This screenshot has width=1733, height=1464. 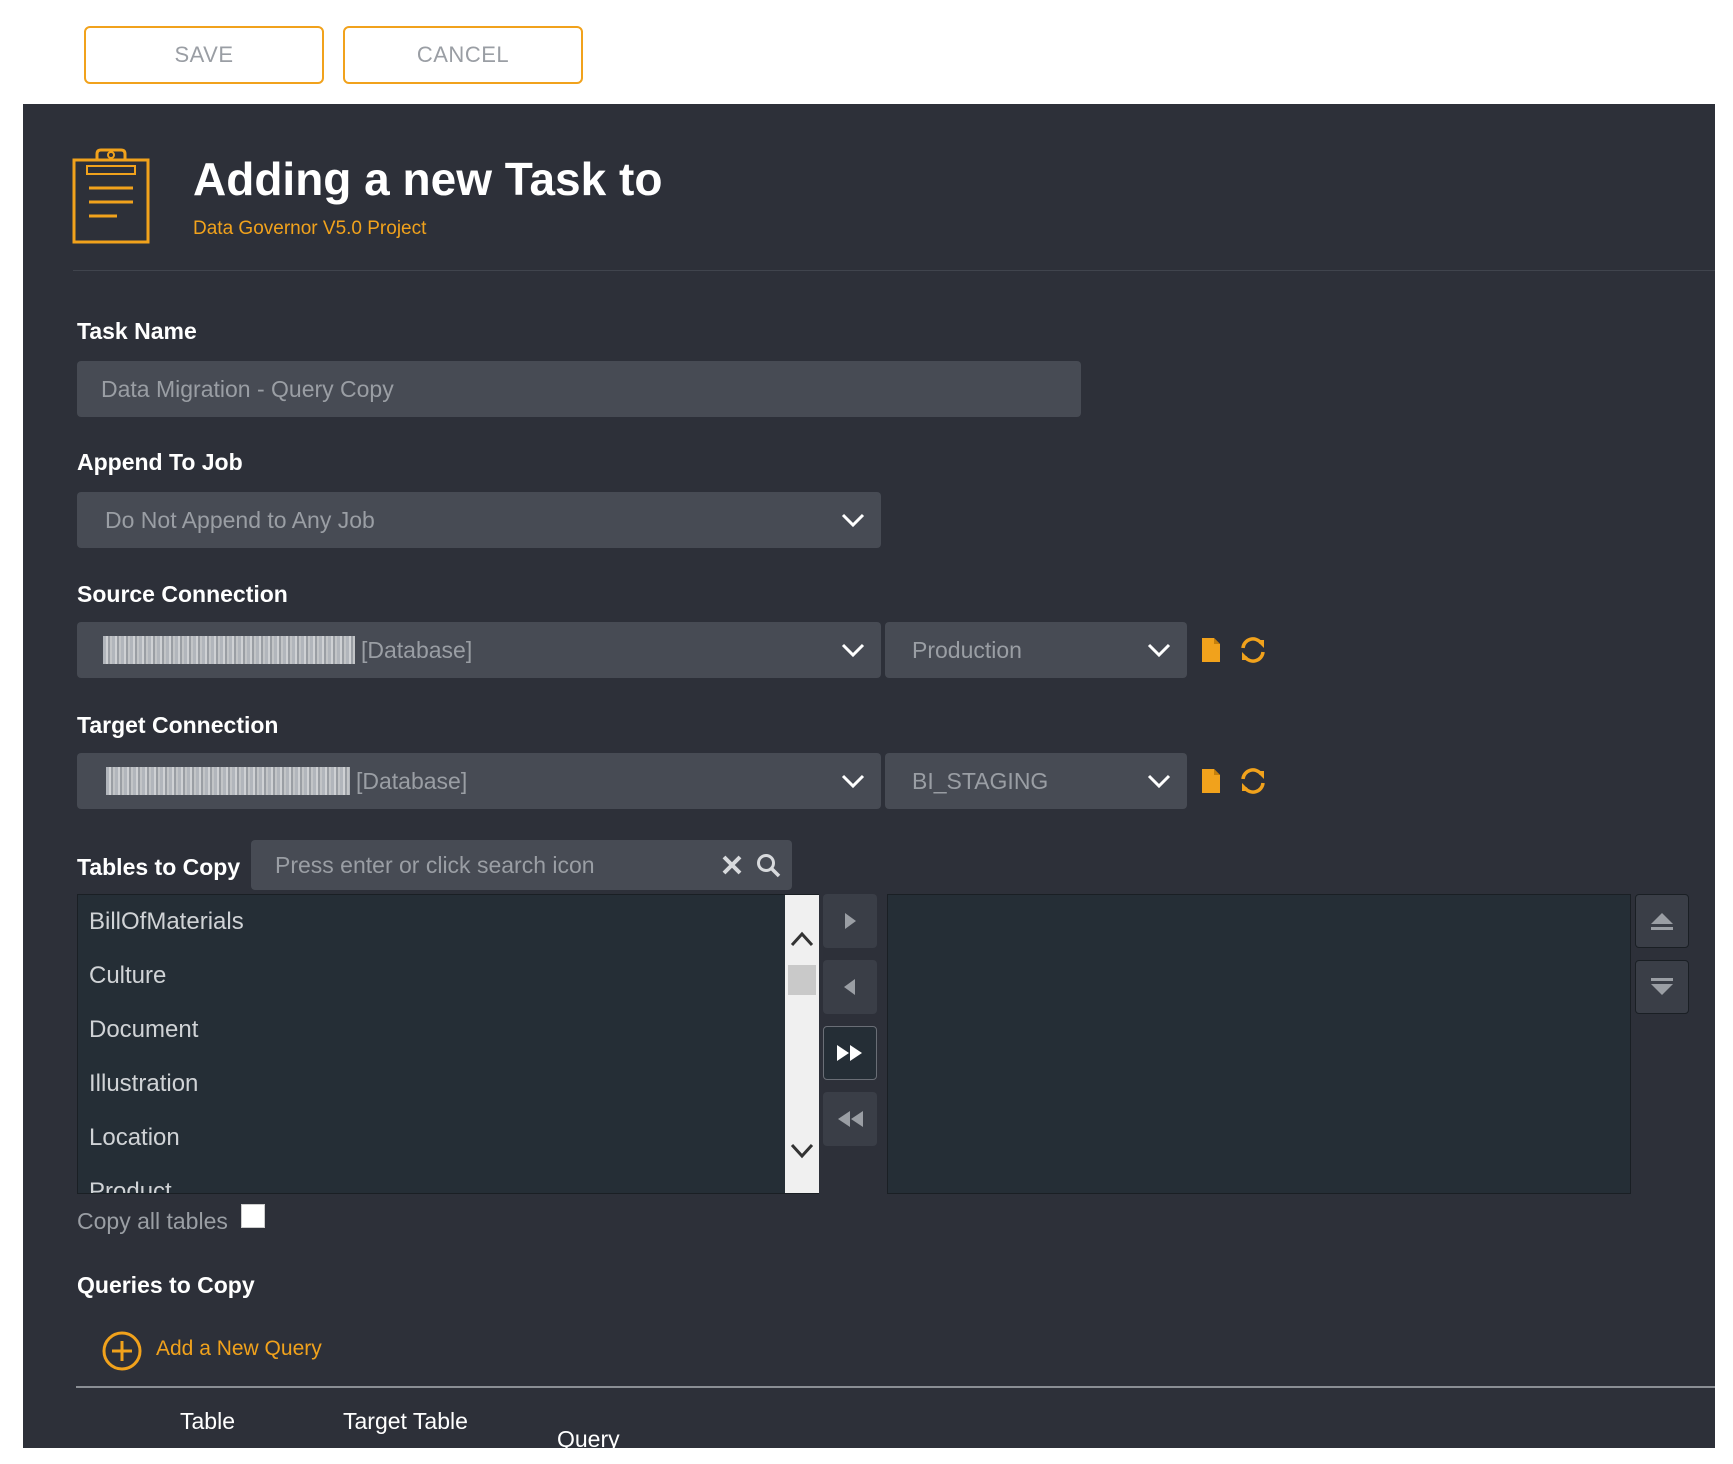 I want to click on move-down-button, so click(x=1662, y=987).